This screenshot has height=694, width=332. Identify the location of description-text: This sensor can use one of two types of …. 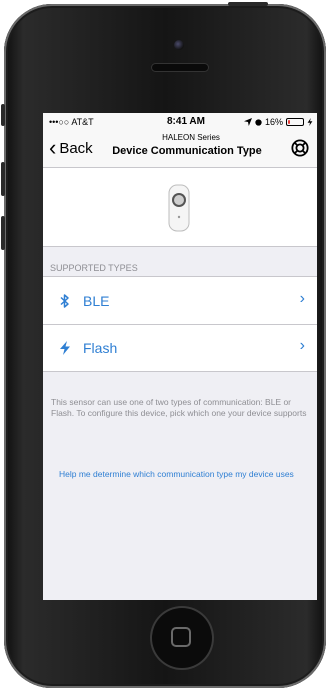
(179, 407).